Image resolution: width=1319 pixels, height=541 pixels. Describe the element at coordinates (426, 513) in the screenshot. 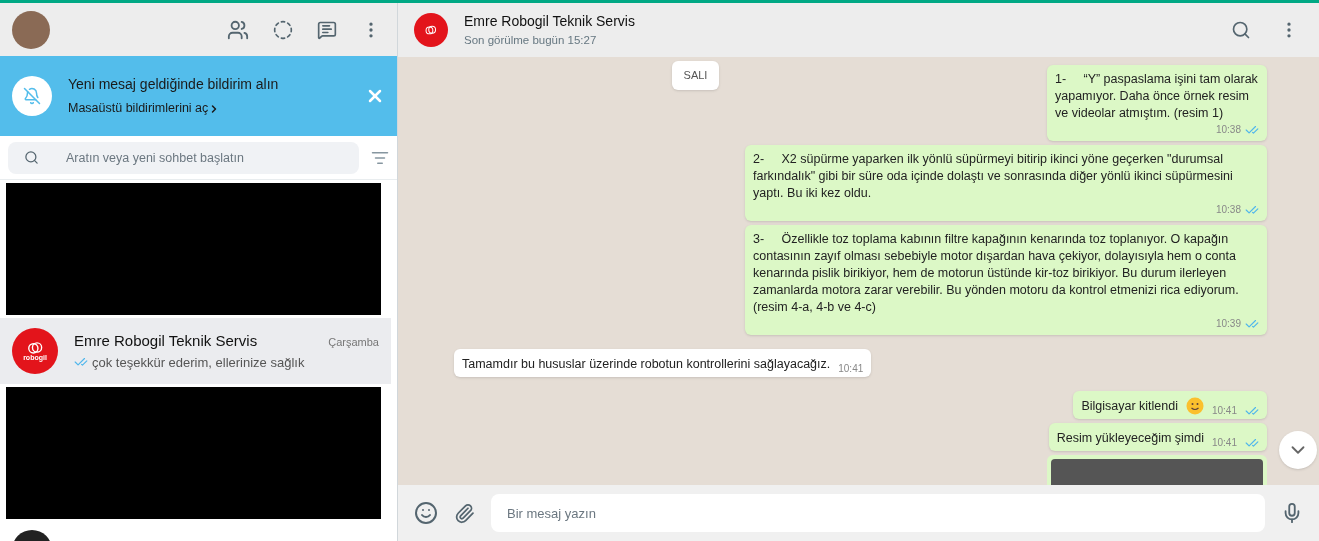

I see `emoji-icon` at that location.